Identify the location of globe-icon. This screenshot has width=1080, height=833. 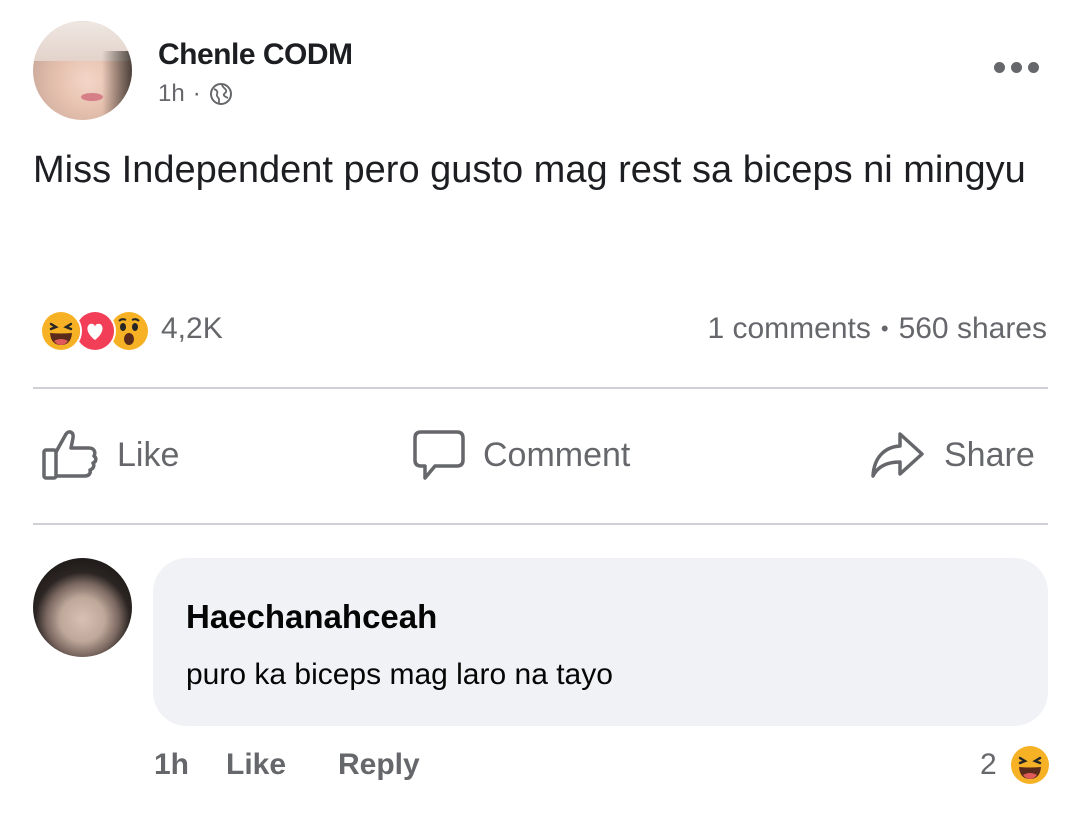
(221, 94).